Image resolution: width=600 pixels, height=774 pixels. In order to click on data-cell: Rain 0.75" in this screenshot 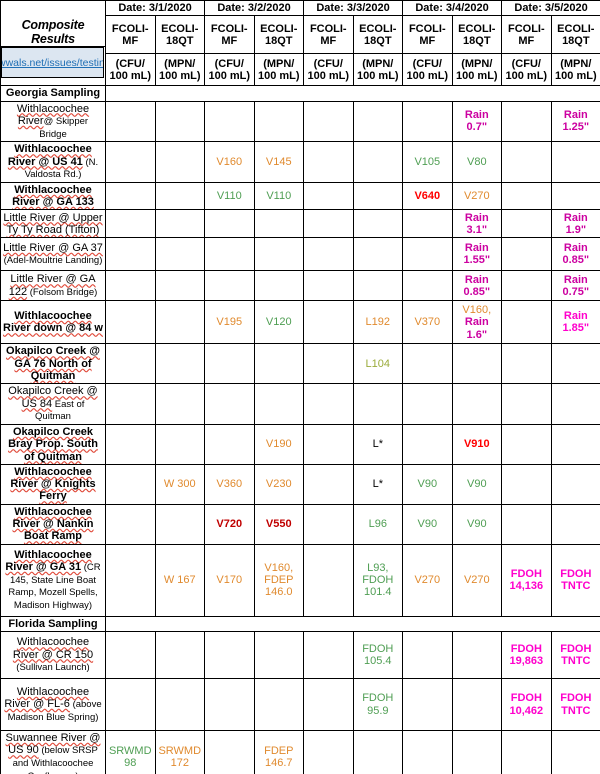, I will do `click(575, 286)`.